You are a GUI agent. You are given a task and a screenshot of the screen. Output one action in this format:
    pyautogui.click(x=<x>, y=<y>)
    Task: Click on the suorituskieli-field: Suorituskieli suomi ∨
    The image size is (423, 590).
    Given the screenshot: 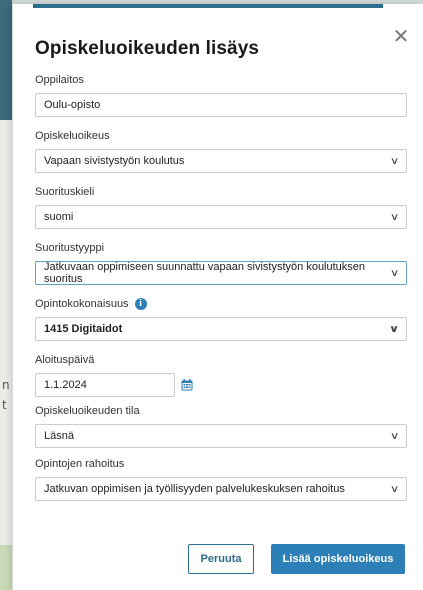 What is the action you would take?
    pyautogui.click(x=221, y=207)
    